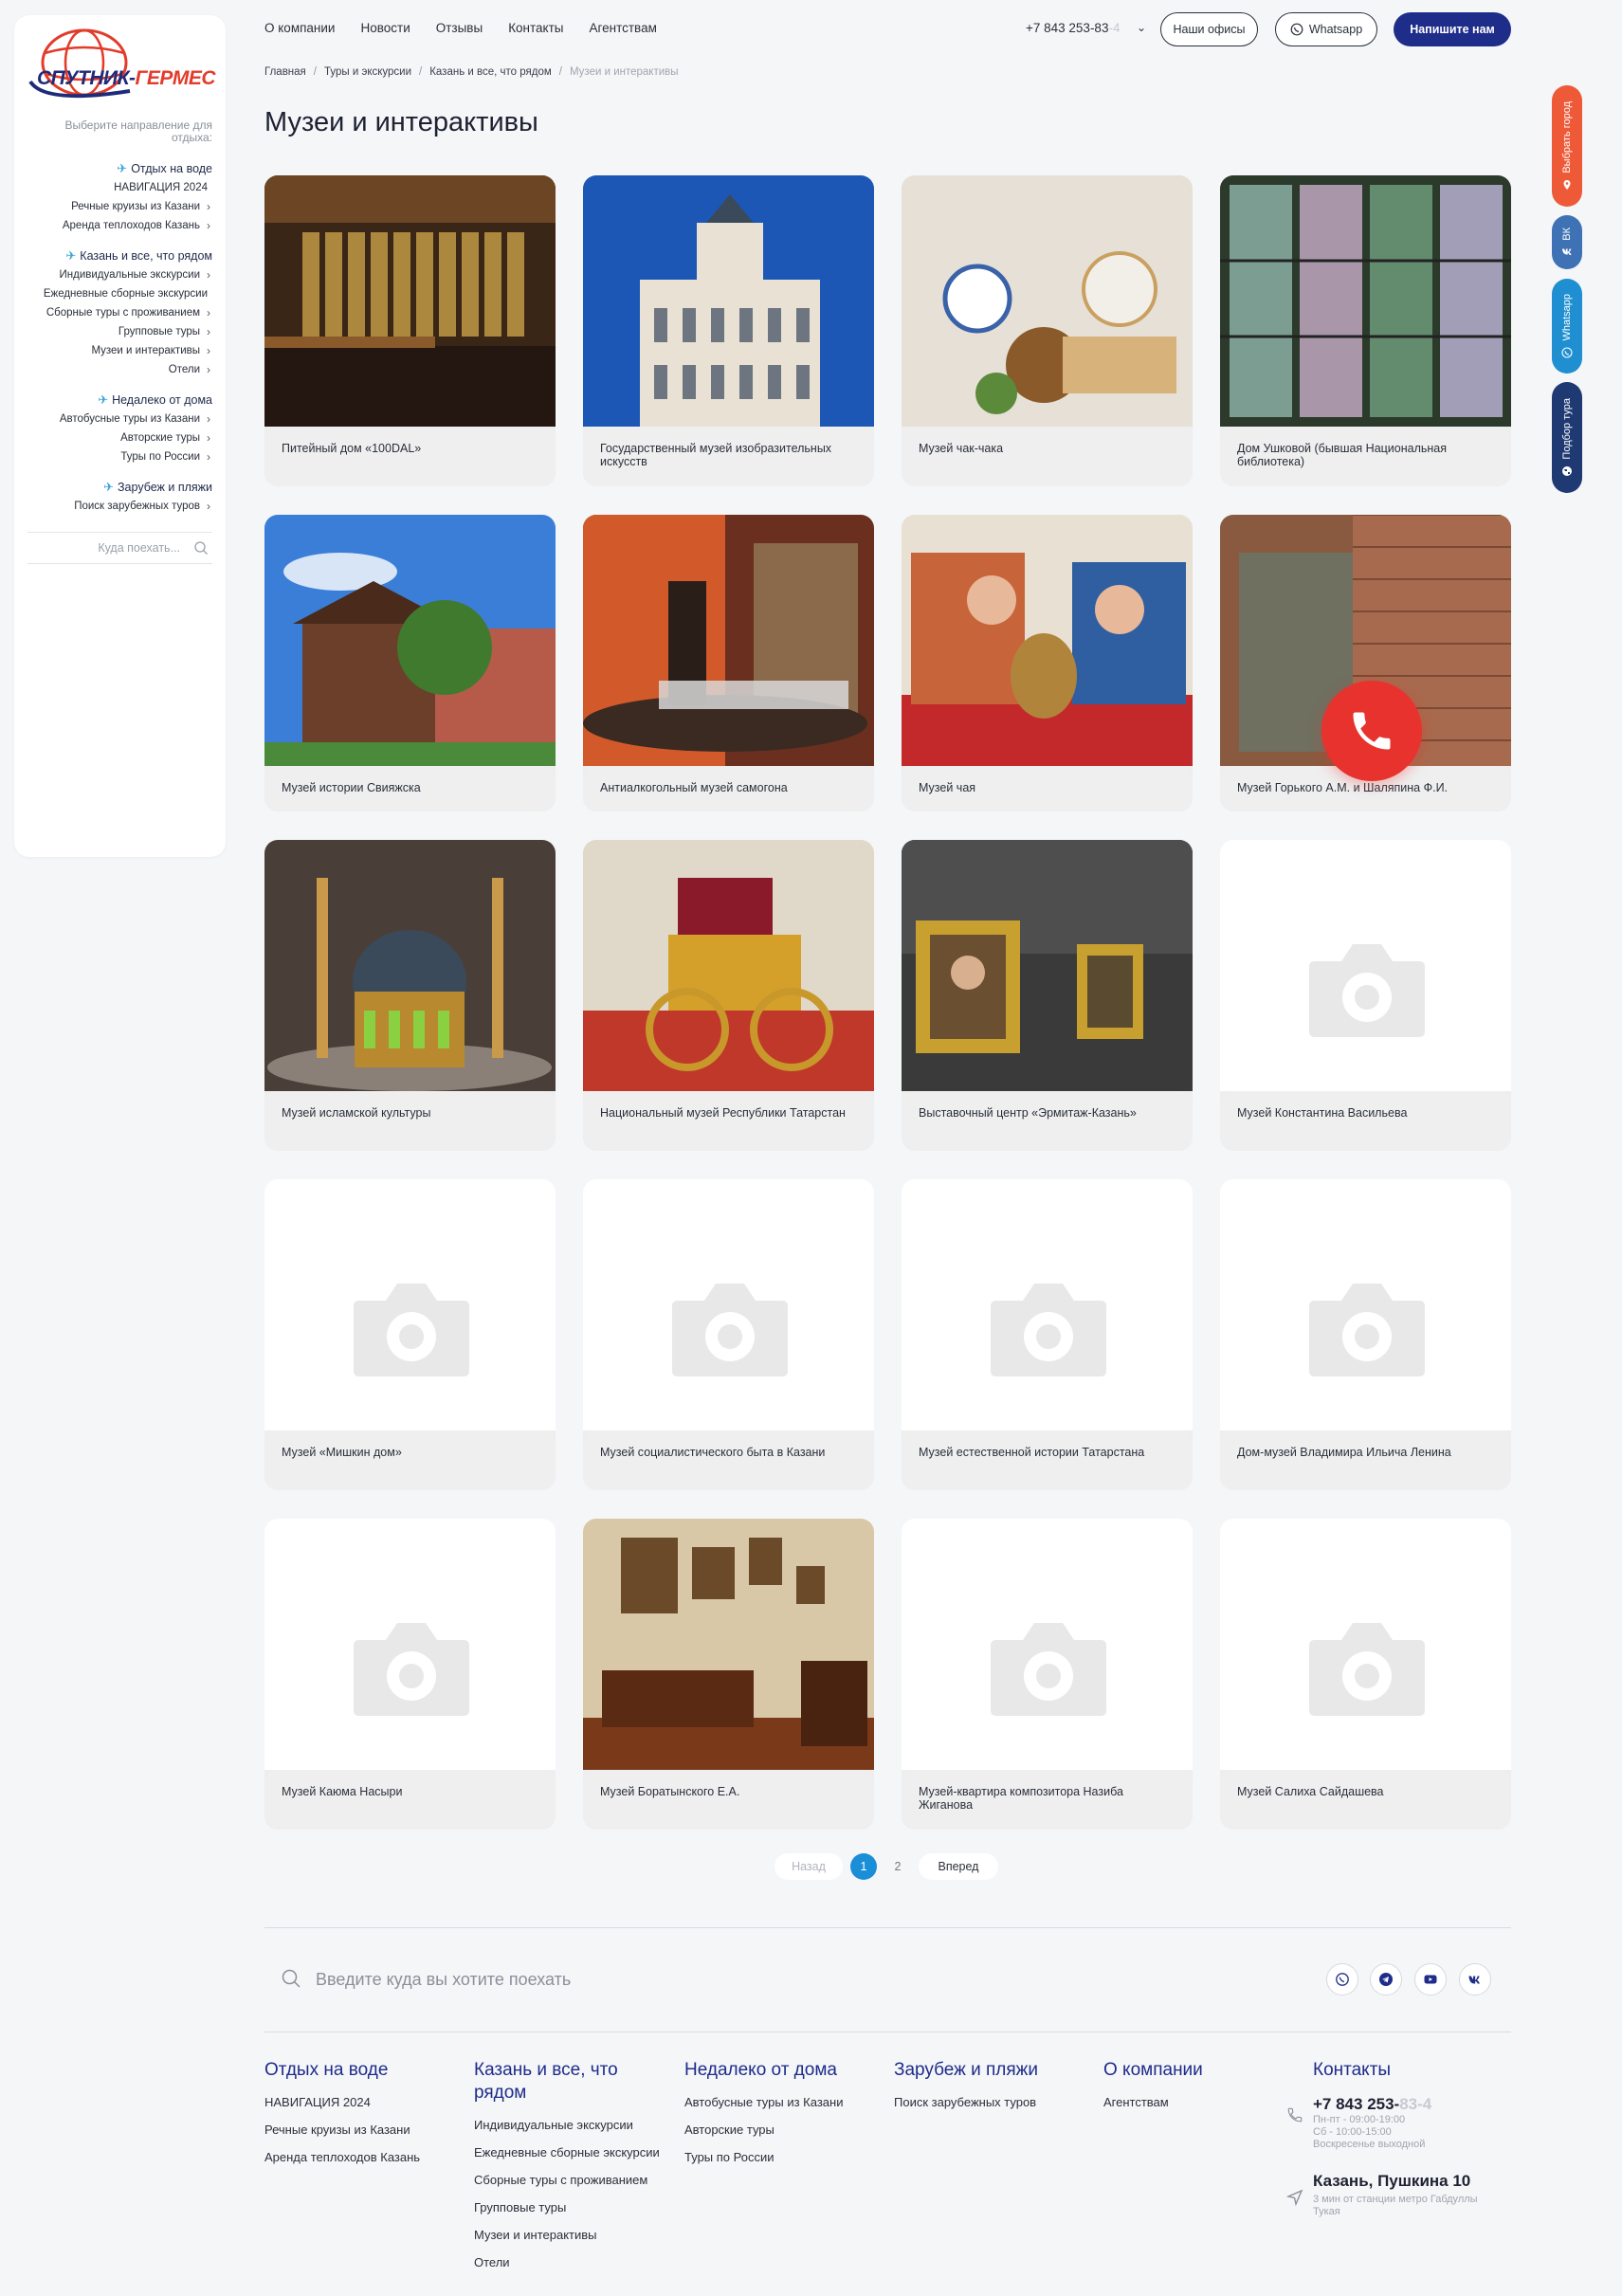 This screenshot has width=1622, height=2296. I want to click on sidebar-item: Ежедневные сборные экскурсии, so click(115, 293).